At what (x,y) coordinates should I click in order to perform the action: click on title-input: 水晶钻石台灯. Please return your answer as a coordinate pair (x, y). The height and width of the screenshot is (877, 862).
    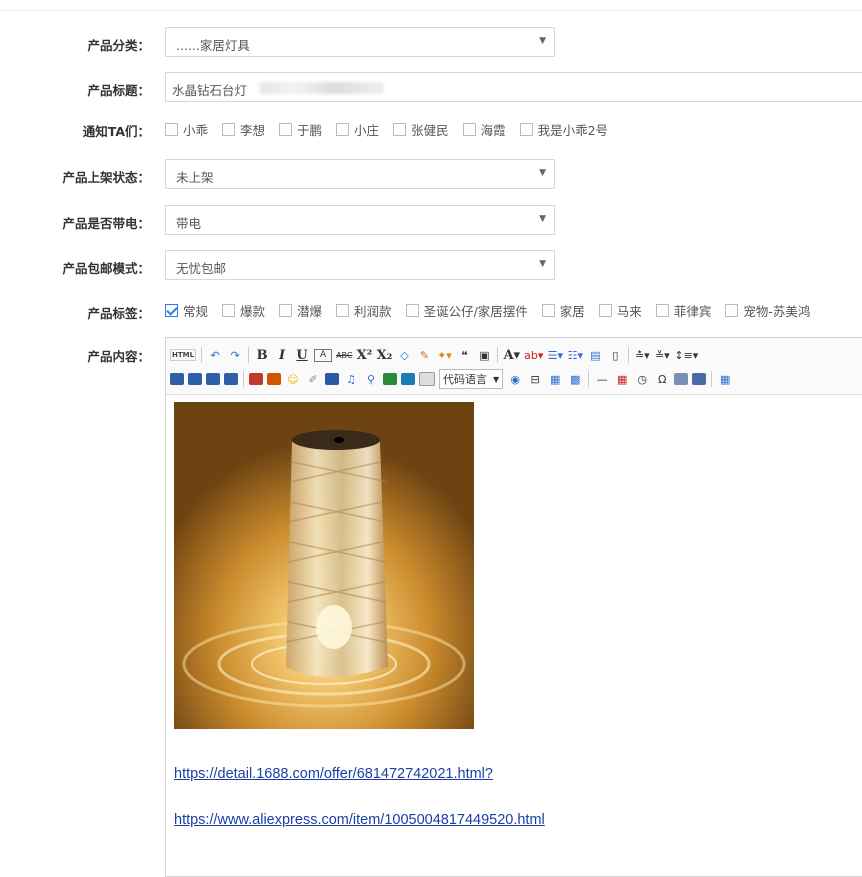
    Looking at the image, I should click on (513, 87).